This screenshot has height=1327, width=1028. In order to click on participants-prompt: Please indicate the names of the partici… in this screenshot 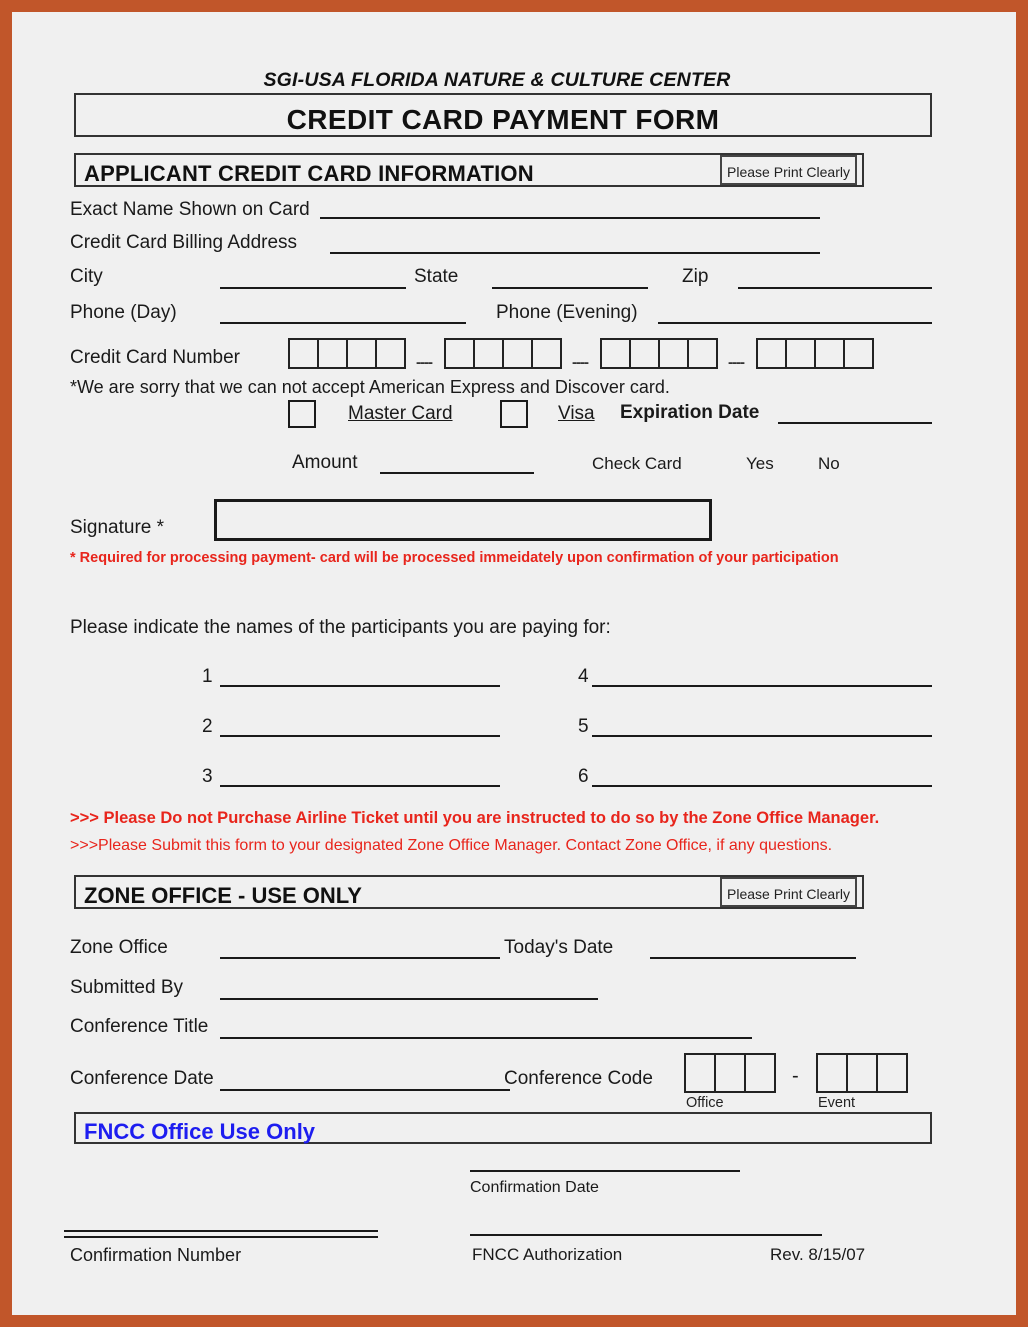, I will do `click(340, 627)`.